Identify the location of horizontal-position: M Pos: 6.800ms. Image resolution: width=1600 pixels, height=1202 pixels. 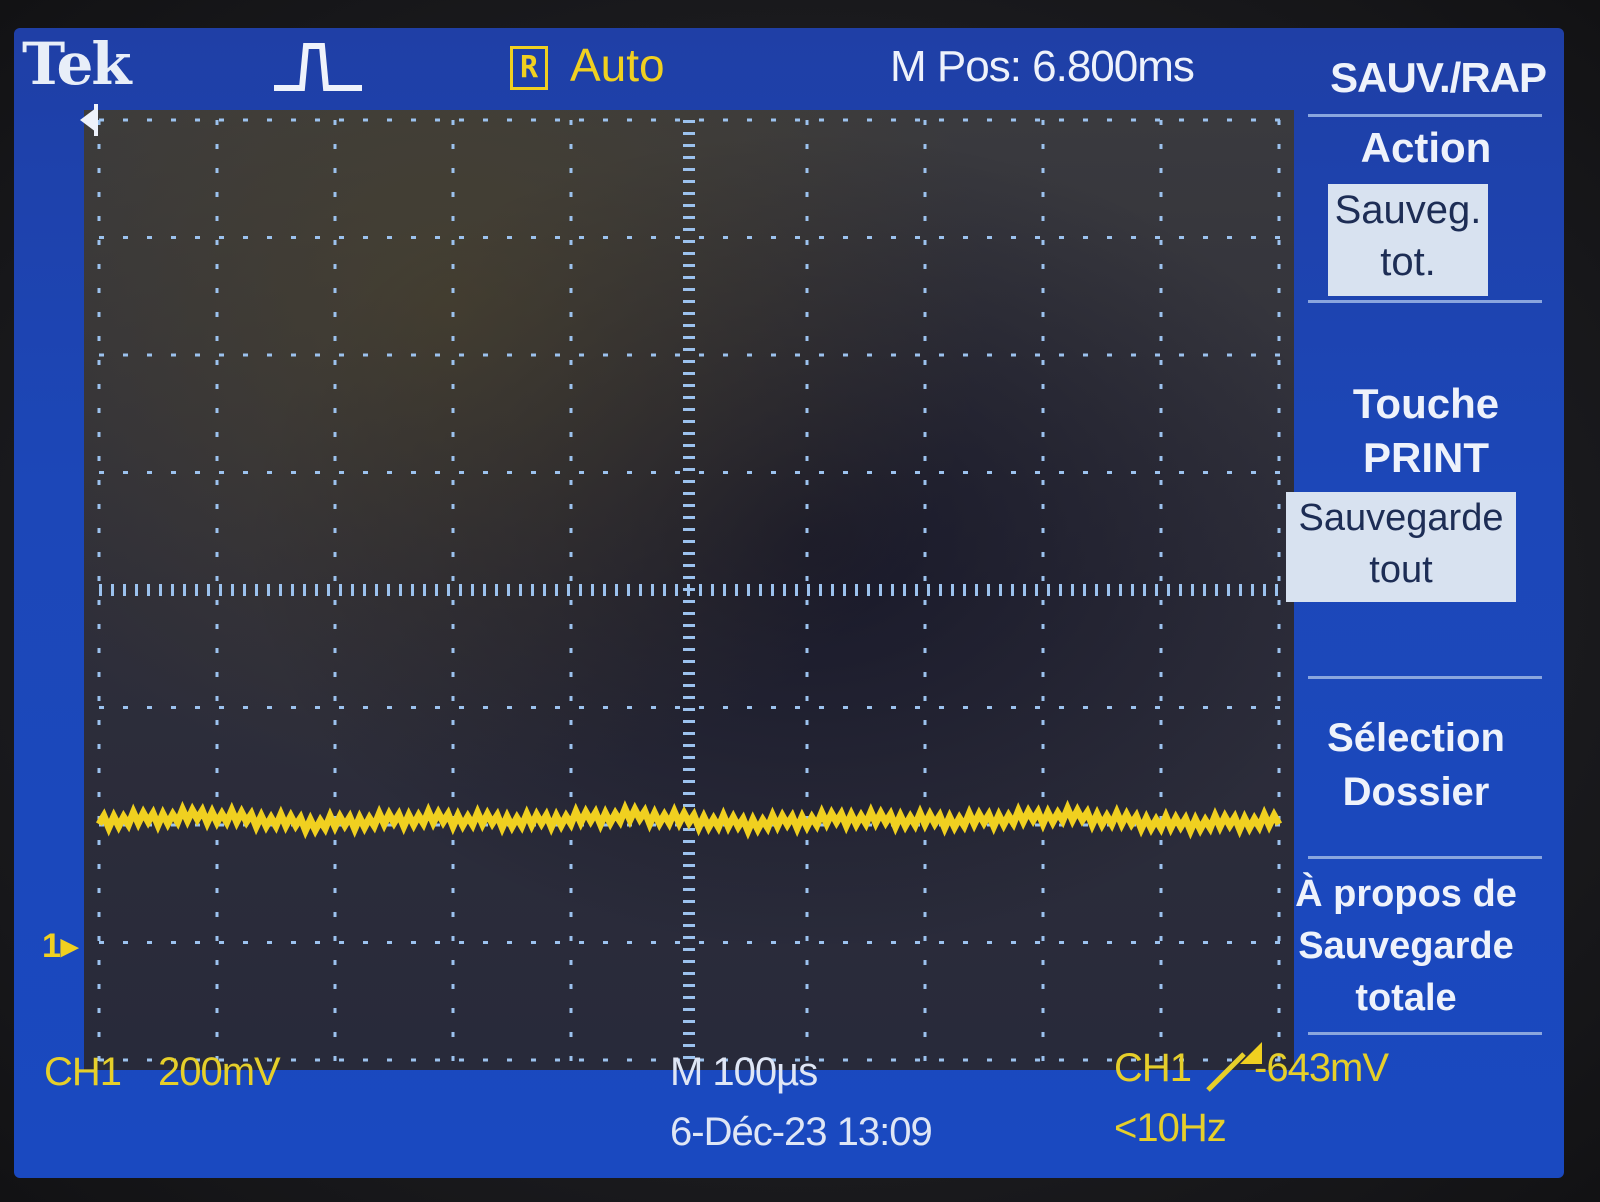
(1042, 66).